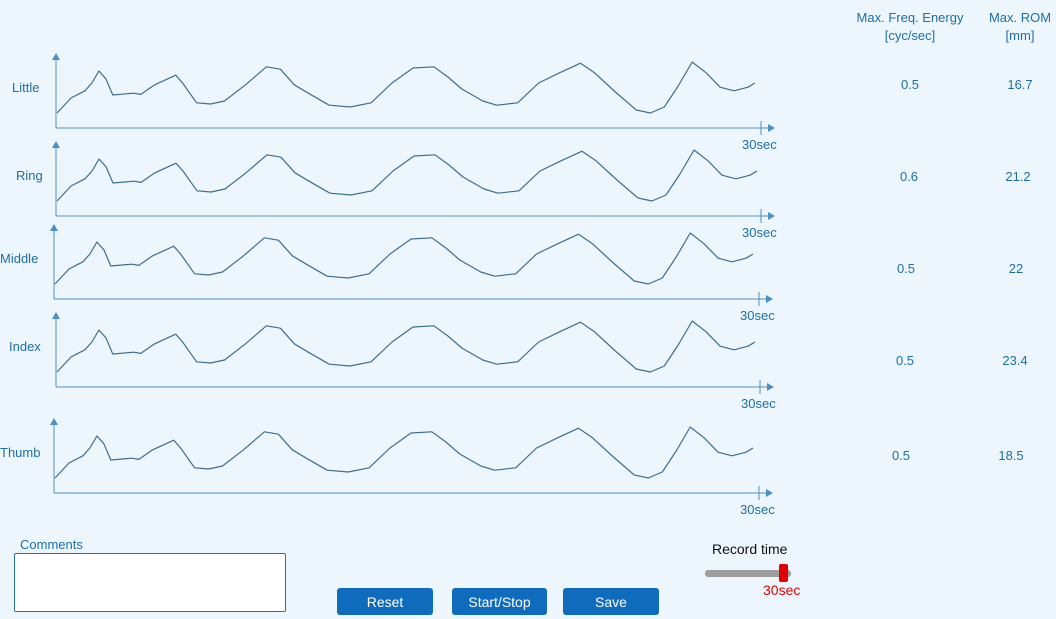 The width and height of the screenshot is (1056, 619). What do you see at coordinates (499, 601) in the screenshot?
I see `start-stop-button: Start/Stop` at bounding box center [499, 601].